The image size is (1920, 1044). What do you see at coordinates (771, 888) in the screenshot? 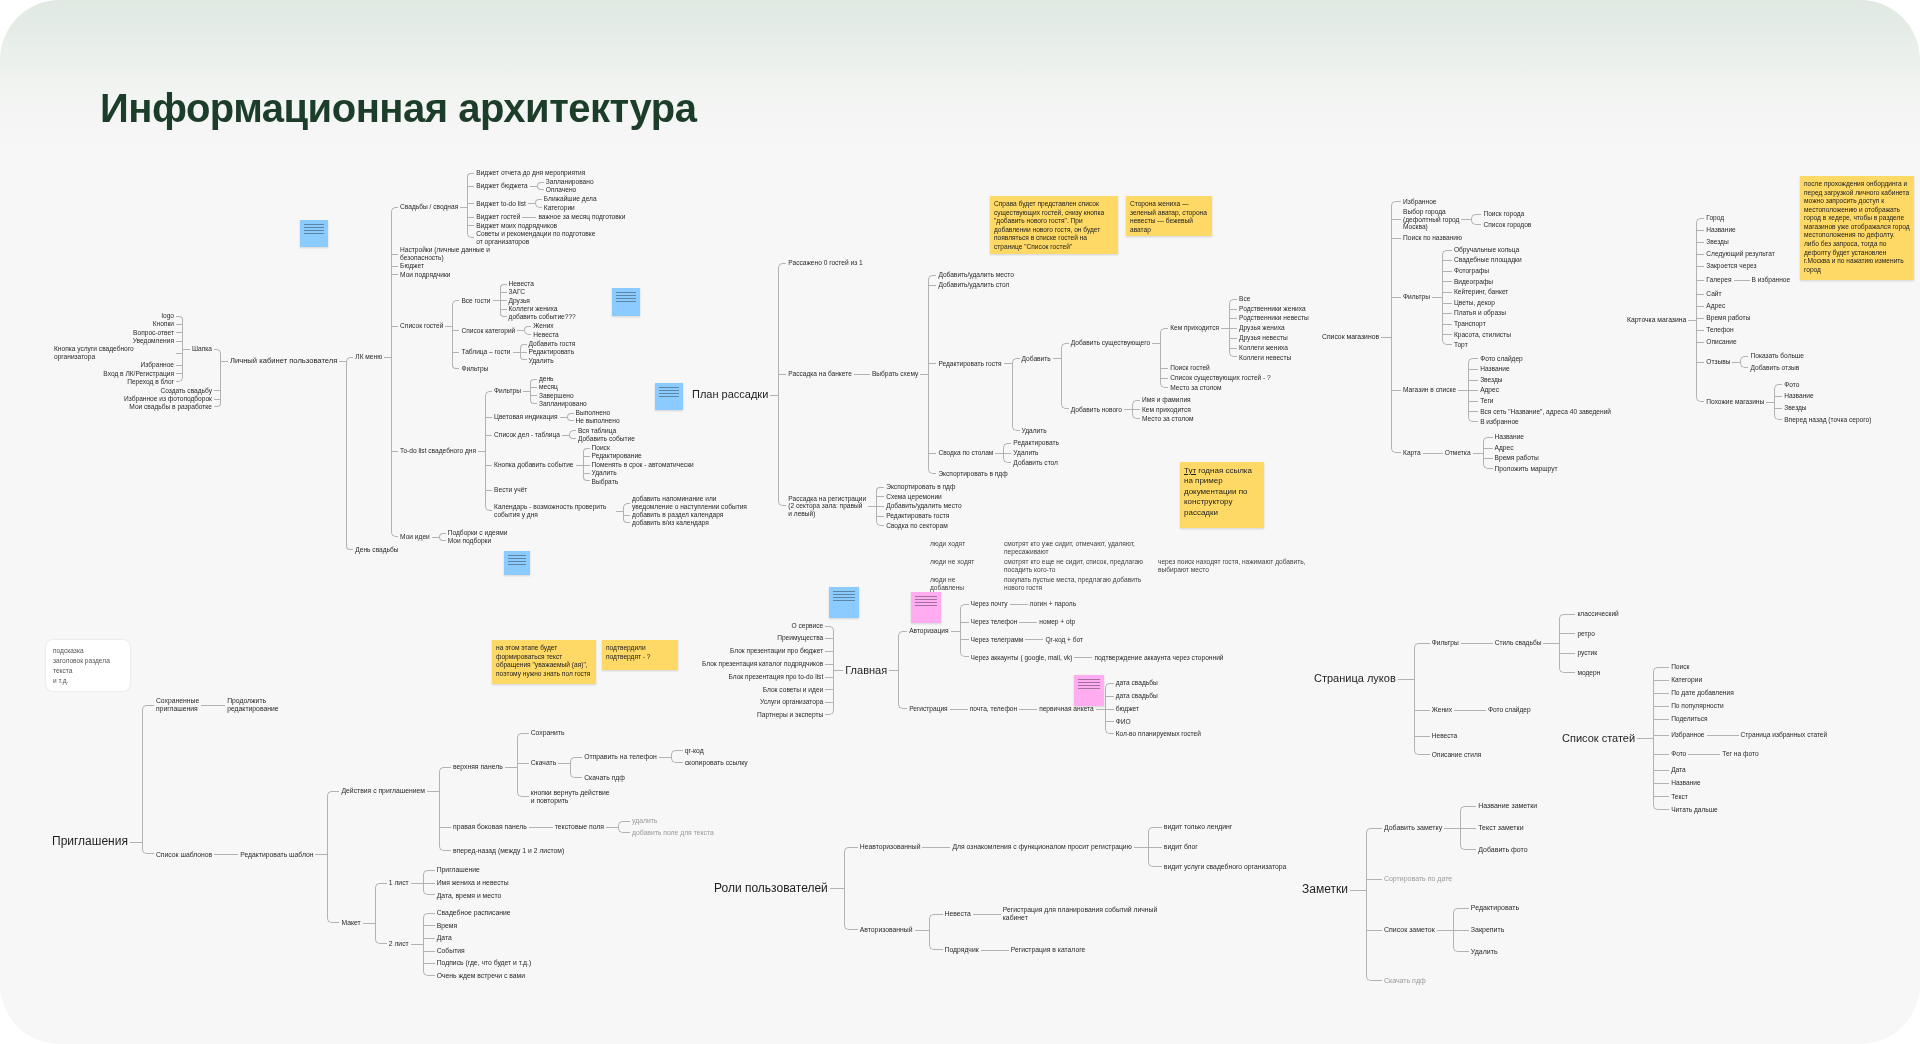
I see `map-root-title: Роли пользователей` at bounding box center [771, 888].